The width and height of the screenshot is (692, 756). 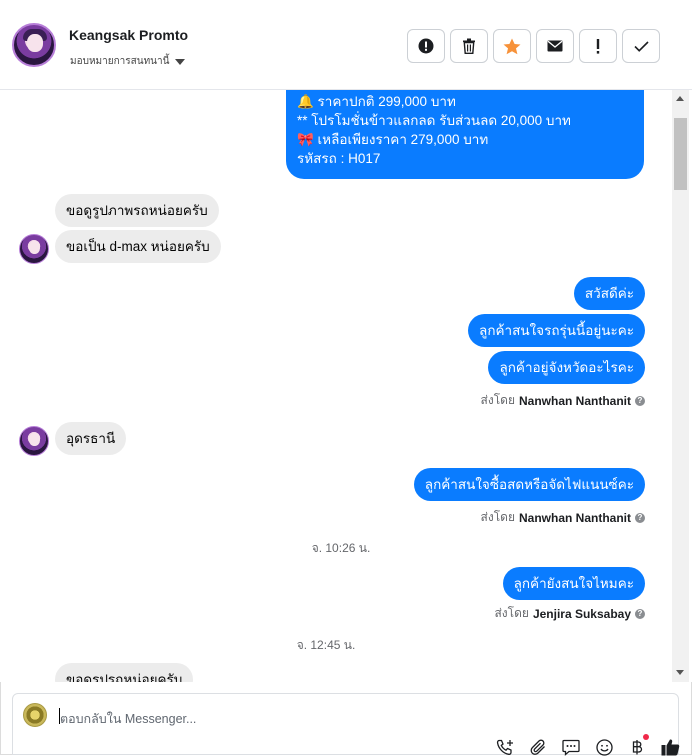 What do you see at coordinates (326, 645) in the screenshot?
I see `timestamp-divider: จ. 12:45 น.` at bounding box center [326, 645].